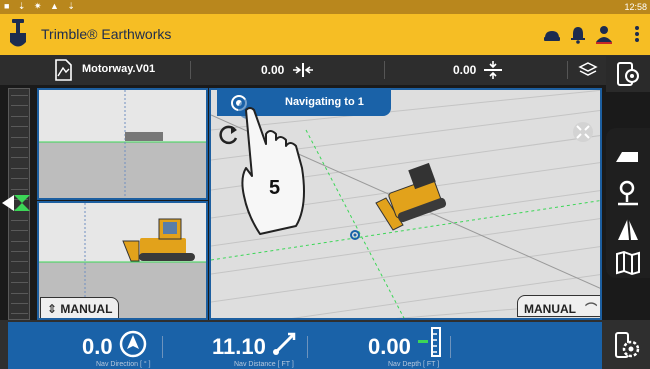 The width and height of the screenshot is (650, 369). I want to click on machine-view-icon, so click(628, 157).